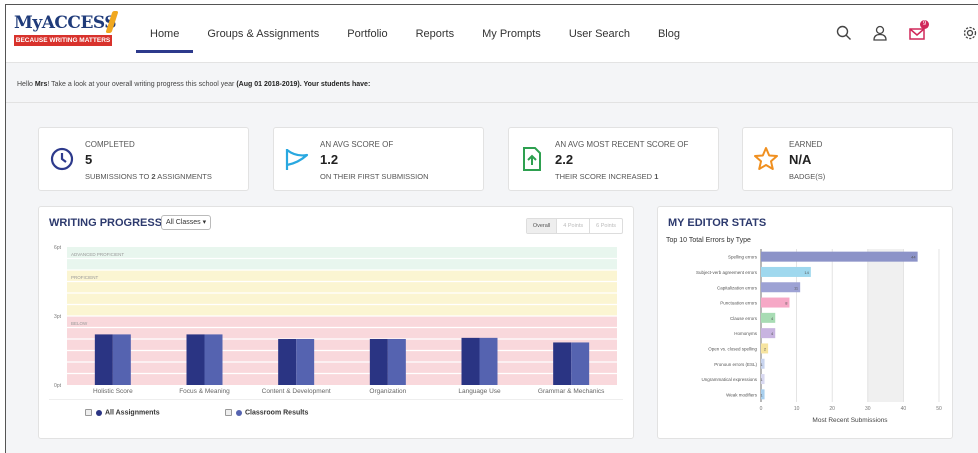 The height and width of the screenshot is (453, 978). What do you see at coordinates (918, 31) in the screenshot?
I see `mail-icon: 9` at bounding box center [918, 31].